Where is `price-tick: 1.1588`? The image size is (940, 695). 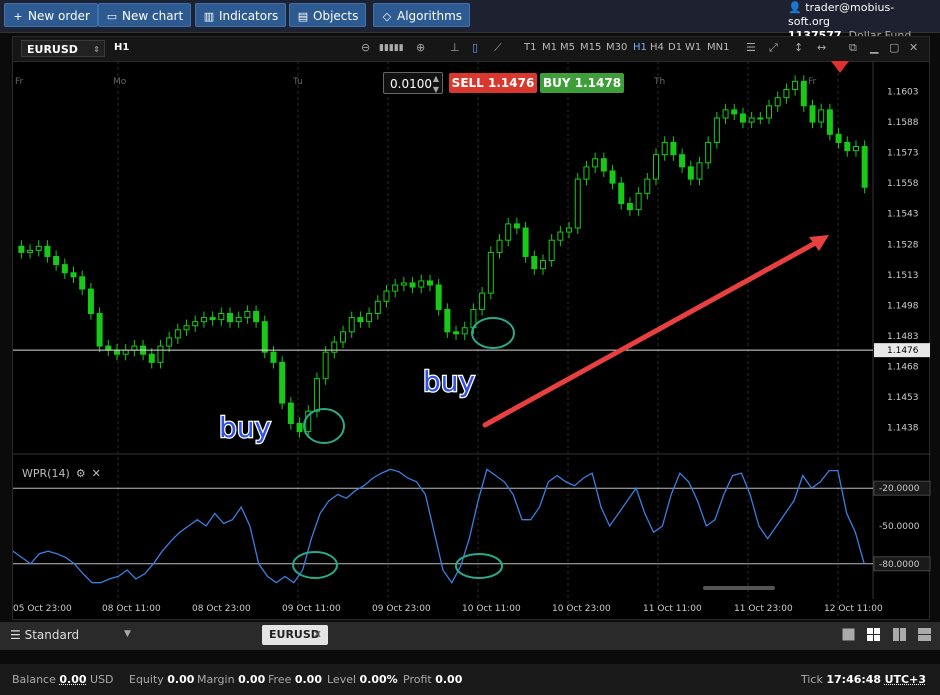 price-tick: 1.1588 is located at coordinates (903, 123).